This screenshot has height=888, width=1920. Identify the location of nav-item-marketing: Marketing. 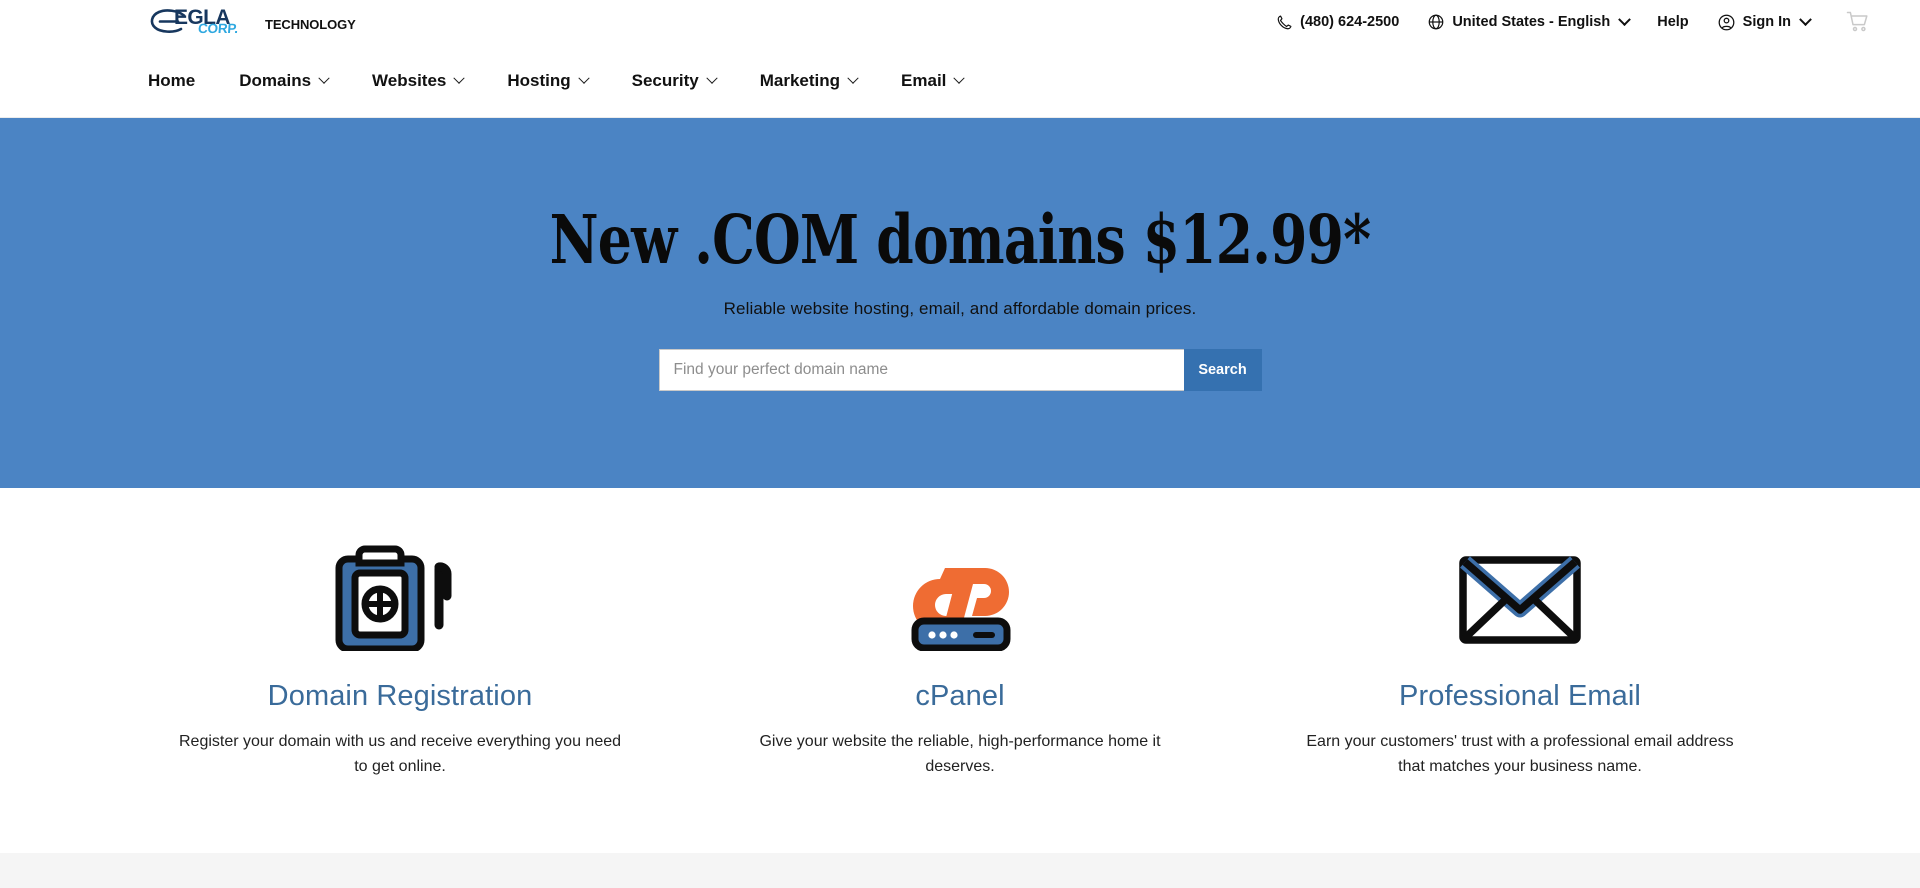
(809, 80).